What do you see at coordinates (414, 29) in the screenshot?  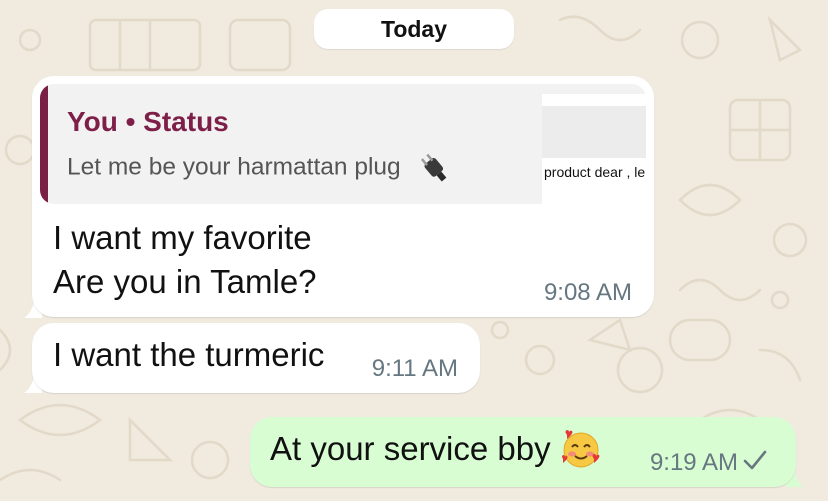 I see `date-separator: Today` at bounding box center [414, 29].